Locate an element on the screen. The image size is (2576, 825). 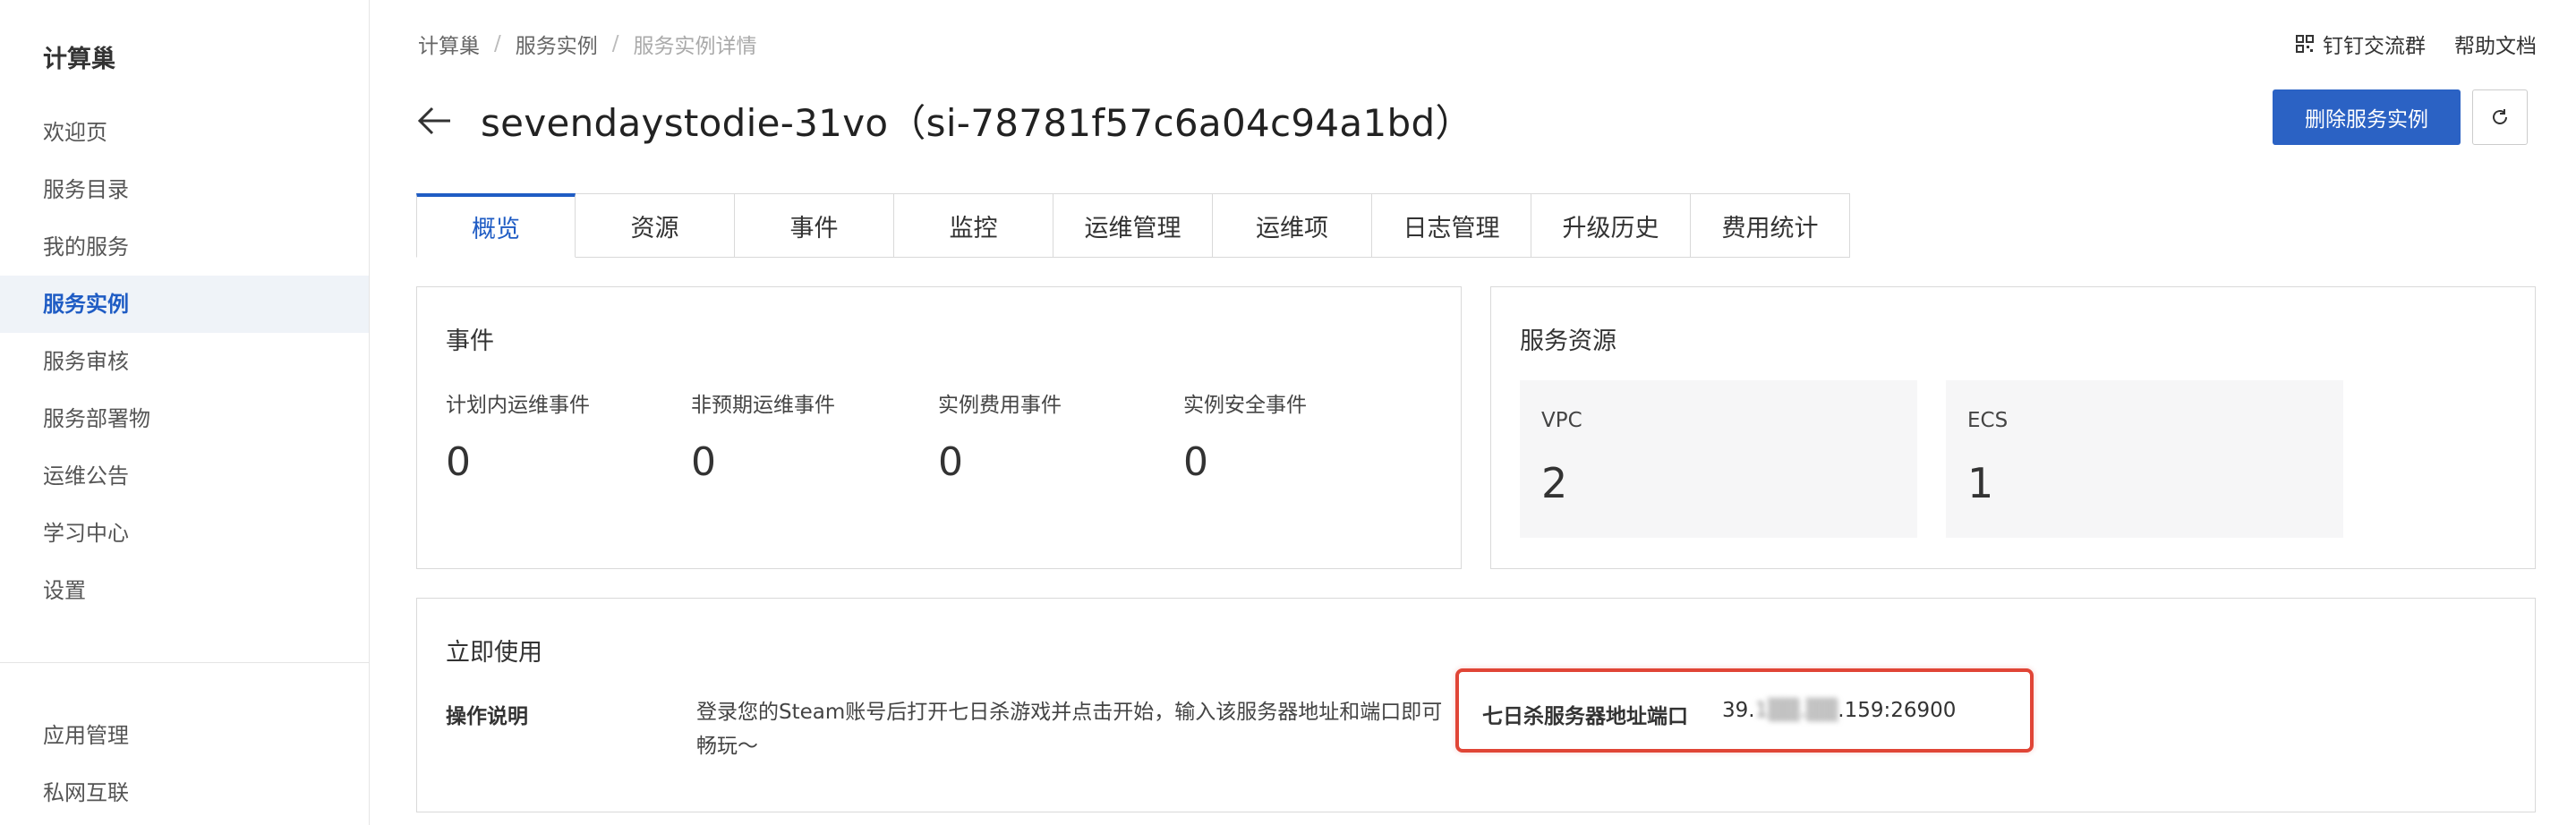
refresh-button is located at coordinates (2500, 117).